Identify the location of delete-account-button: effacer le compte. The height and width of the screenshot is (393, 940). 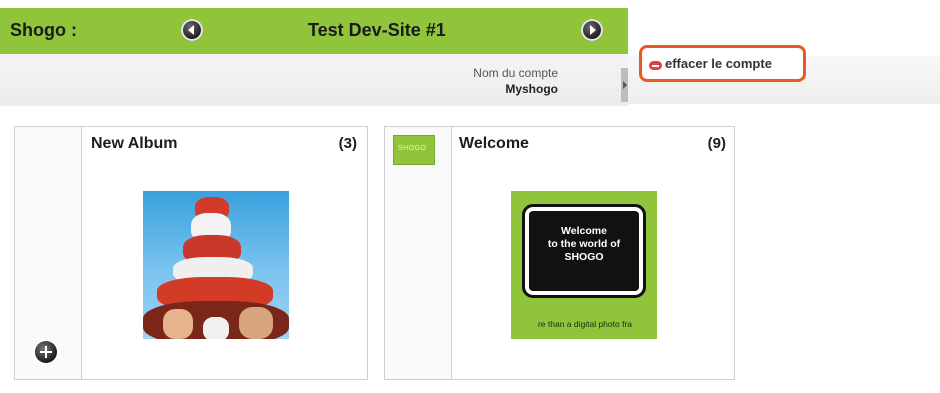
(722, 63).